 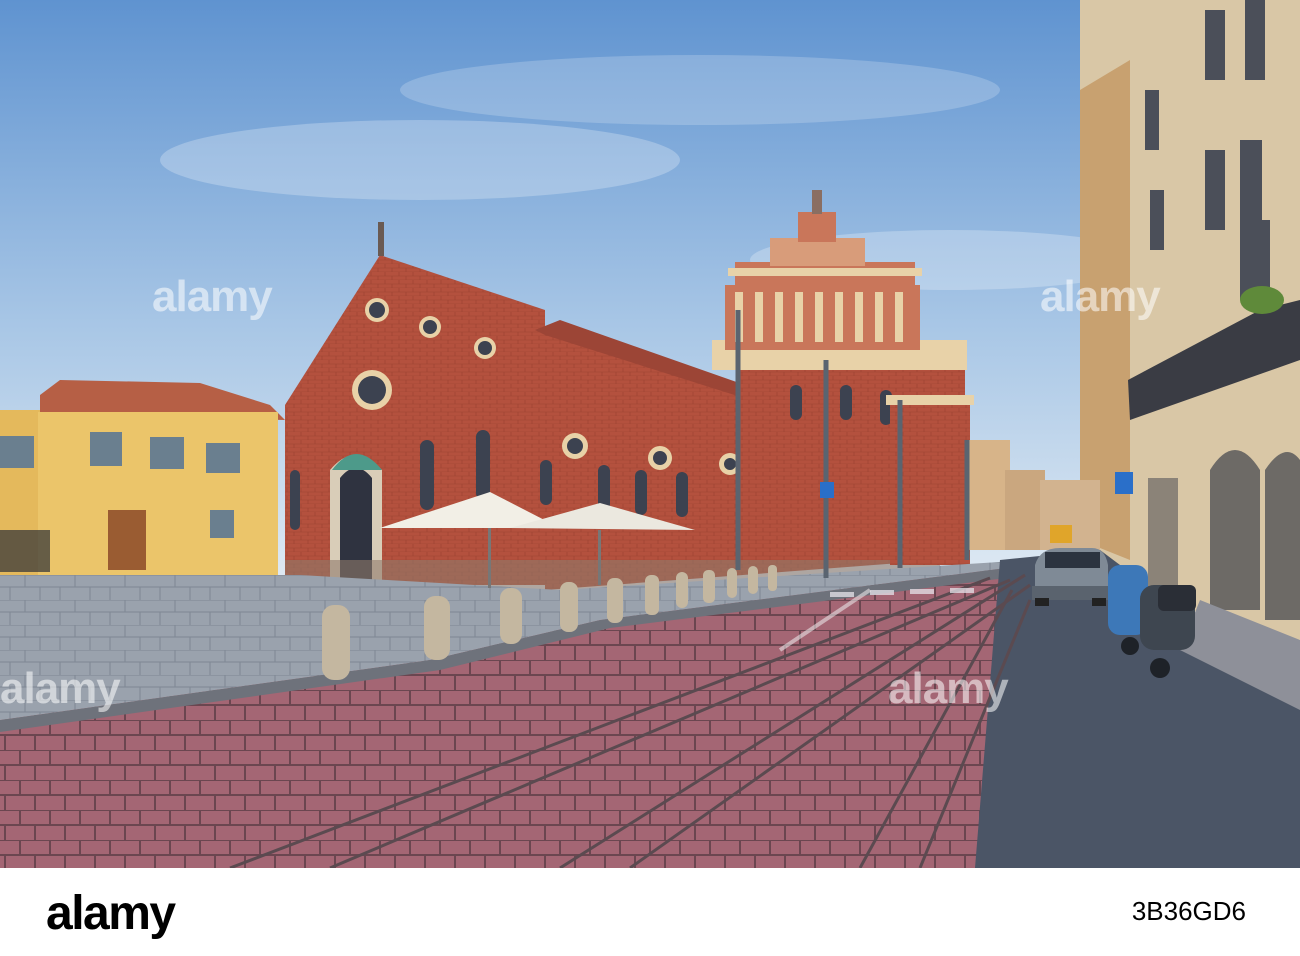 I want to click on watermark-right: alamy, so click(x=1100, y=296).